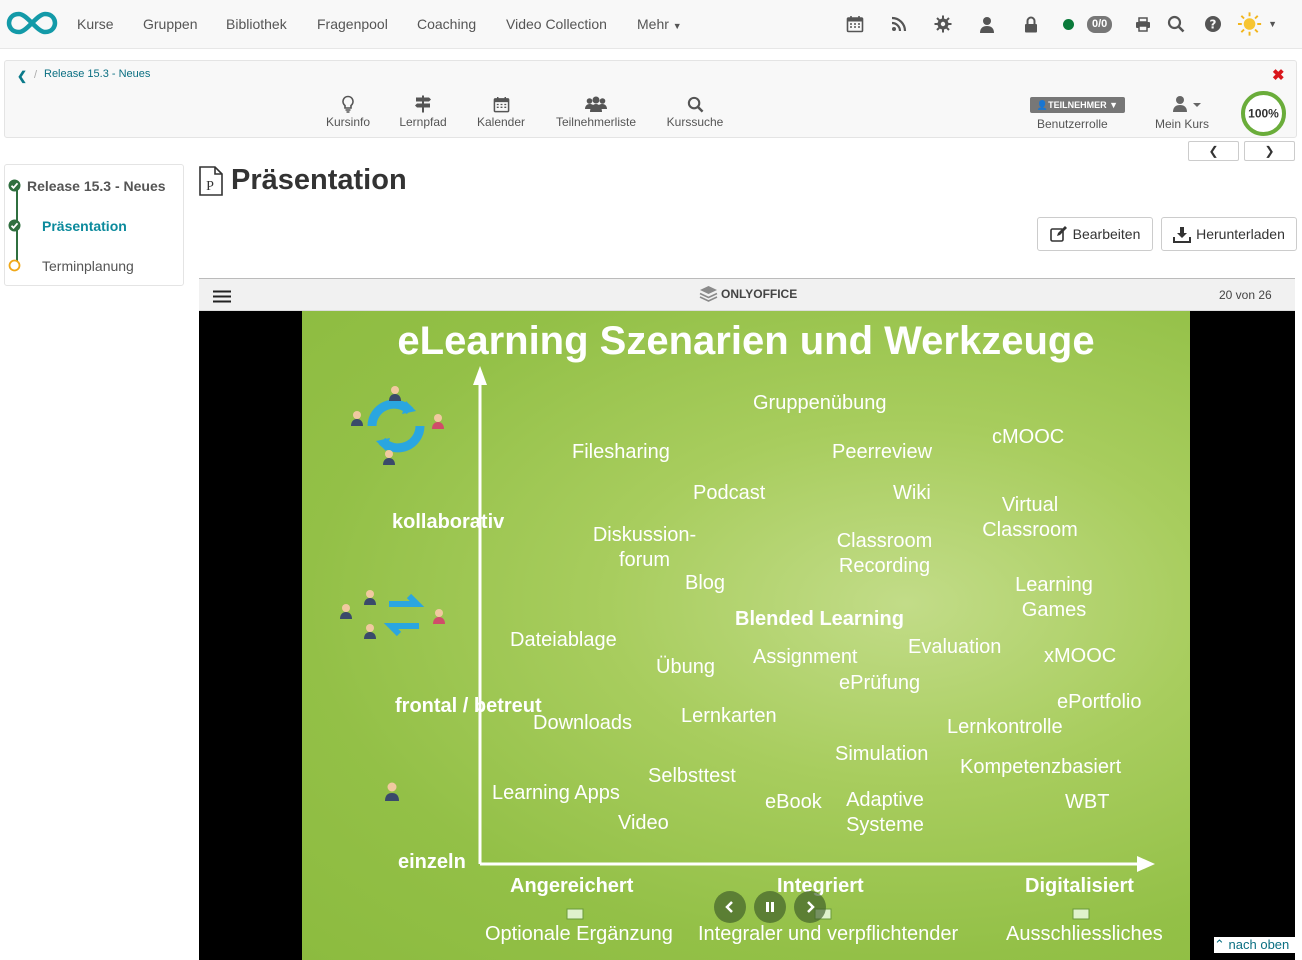 The width and height of the screenshot is (1302, 960). Describe the element at coordinates (14, 265) in the screenshot. I see `status-open-icon` at that location.